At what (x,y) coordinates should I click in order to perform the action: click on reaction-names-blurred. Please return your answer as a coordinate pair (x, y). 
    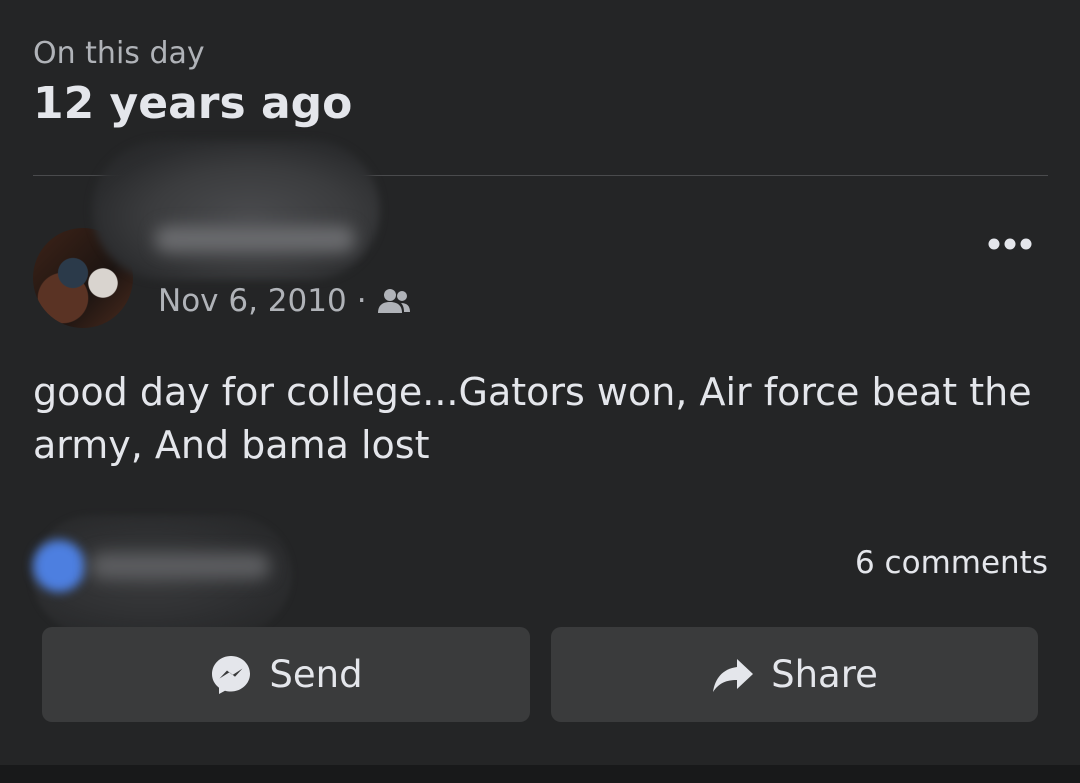
    Looking at the image, I should click on (180, 566).